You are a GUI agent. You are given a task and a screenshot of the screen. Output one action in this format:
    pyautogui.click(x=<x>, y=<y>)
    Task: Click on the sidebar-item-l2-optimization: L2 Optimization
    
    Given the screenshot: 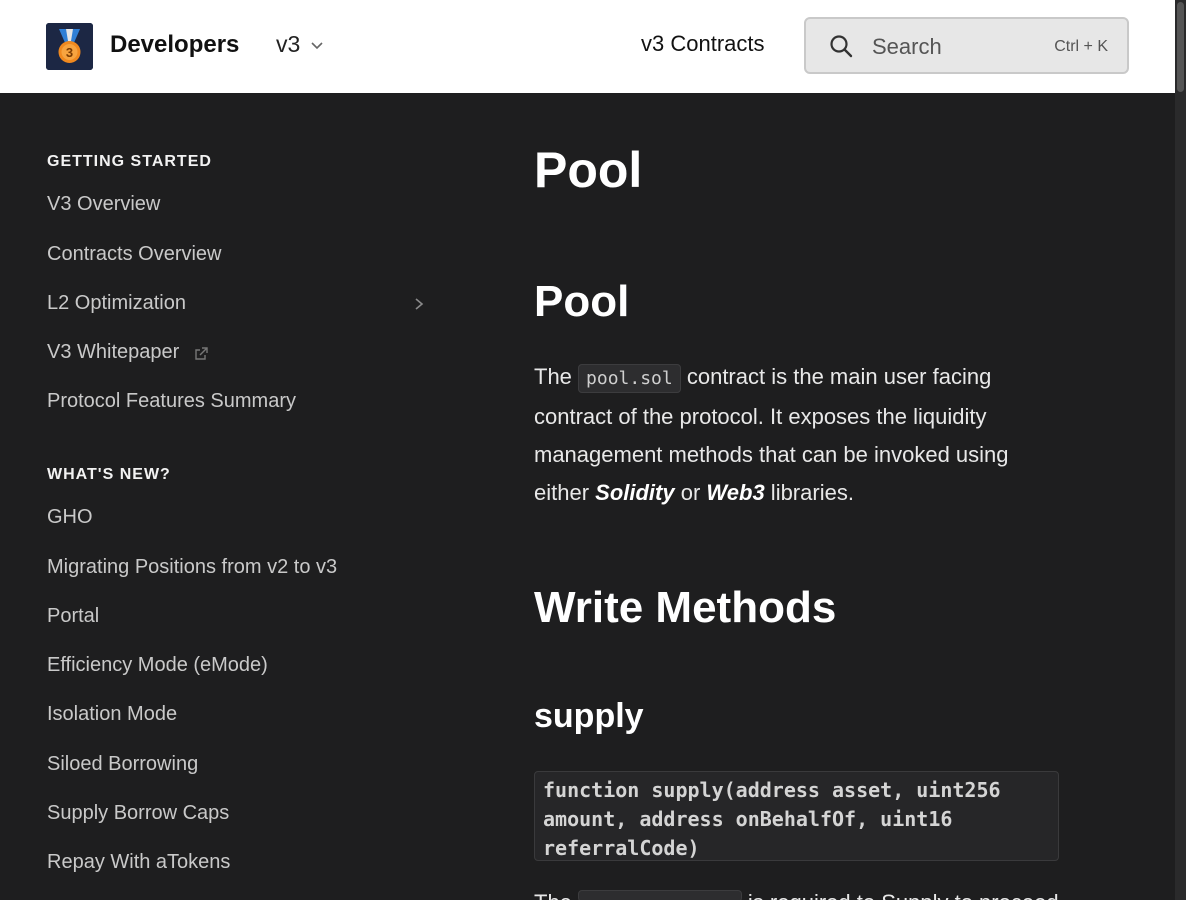 What is the action you would take?
    pyautogui.click(x=116, y=303)
    